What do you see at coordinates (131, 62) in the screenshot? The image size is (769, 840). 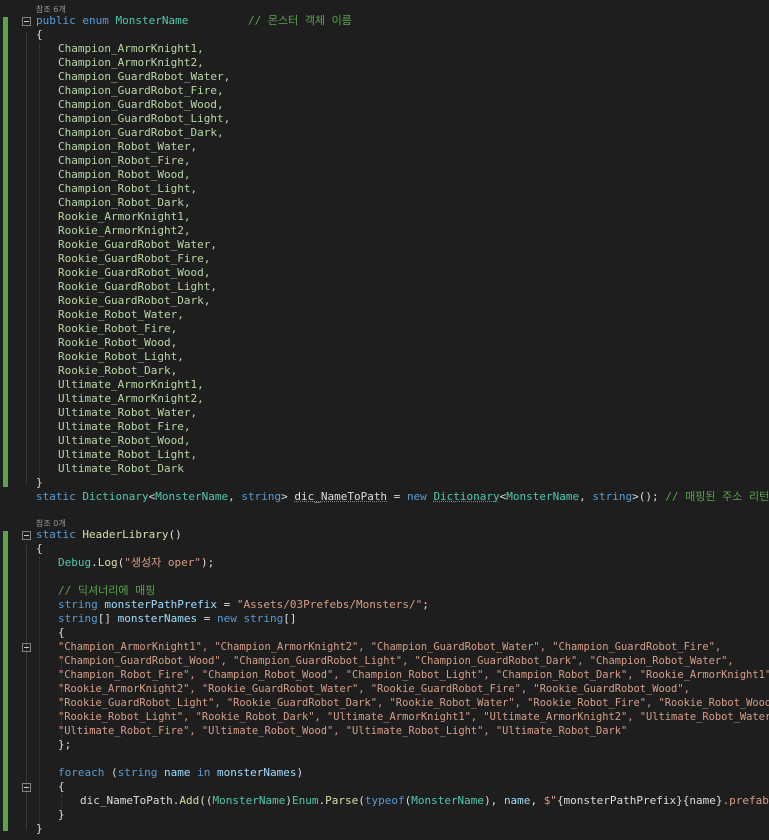 I see `enum-member: Champion_ArmorKnight2,` at bounding box center [131, 62].